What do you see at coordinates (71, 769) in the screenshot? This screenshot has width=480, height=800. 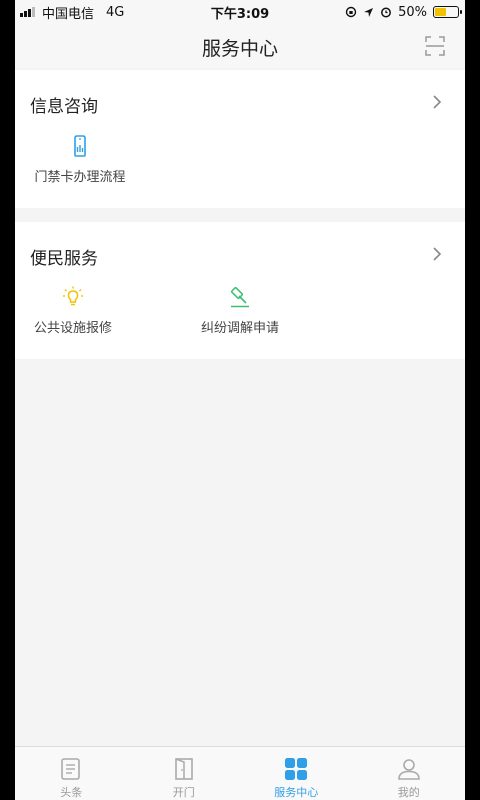 I see `news-icon` at bounding box center [71, 769].